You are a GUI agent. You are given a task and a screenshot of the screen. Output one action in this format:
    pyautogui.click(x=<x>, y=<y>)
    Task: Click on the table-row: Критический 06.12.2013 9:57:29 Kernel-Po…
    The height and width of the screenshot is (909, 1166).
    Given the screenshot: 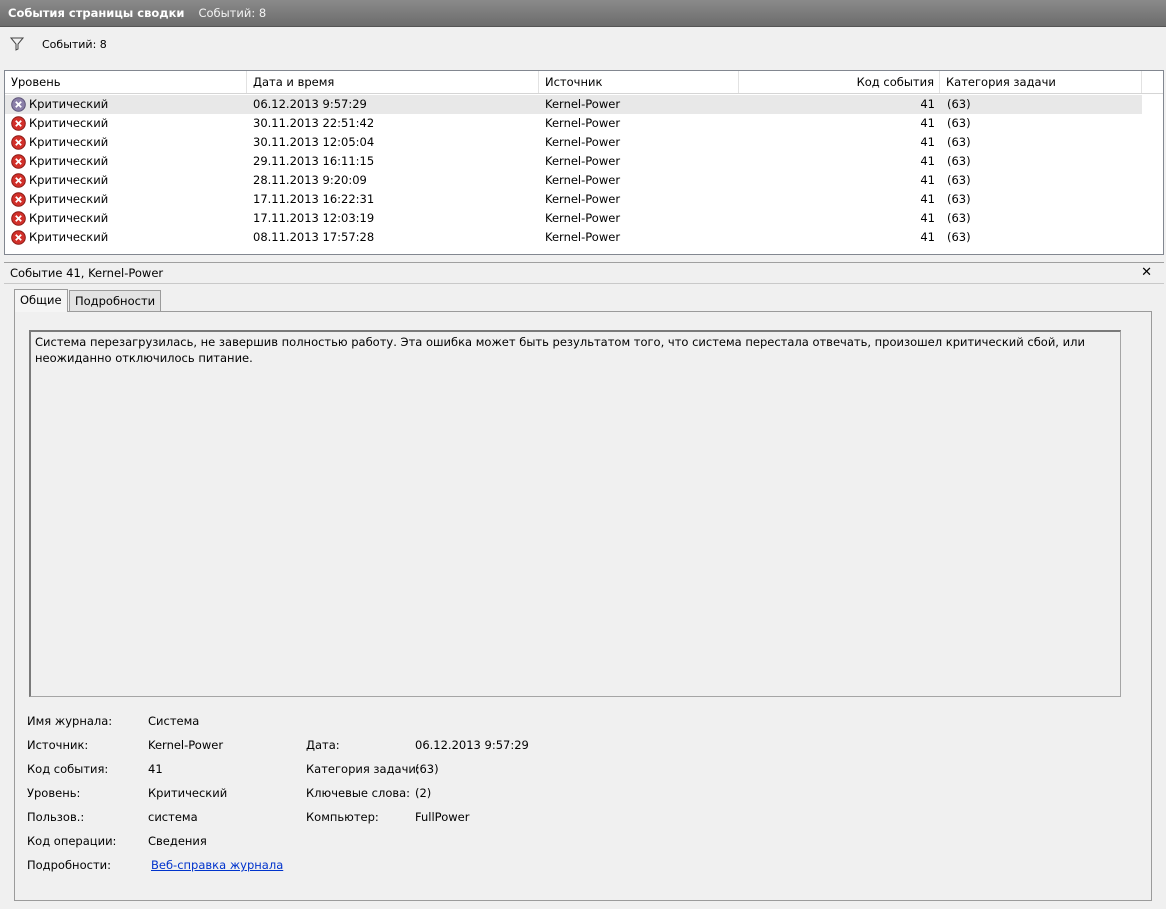 What is the action you would take?
    pyautogui.click(x=573, y=104)
    